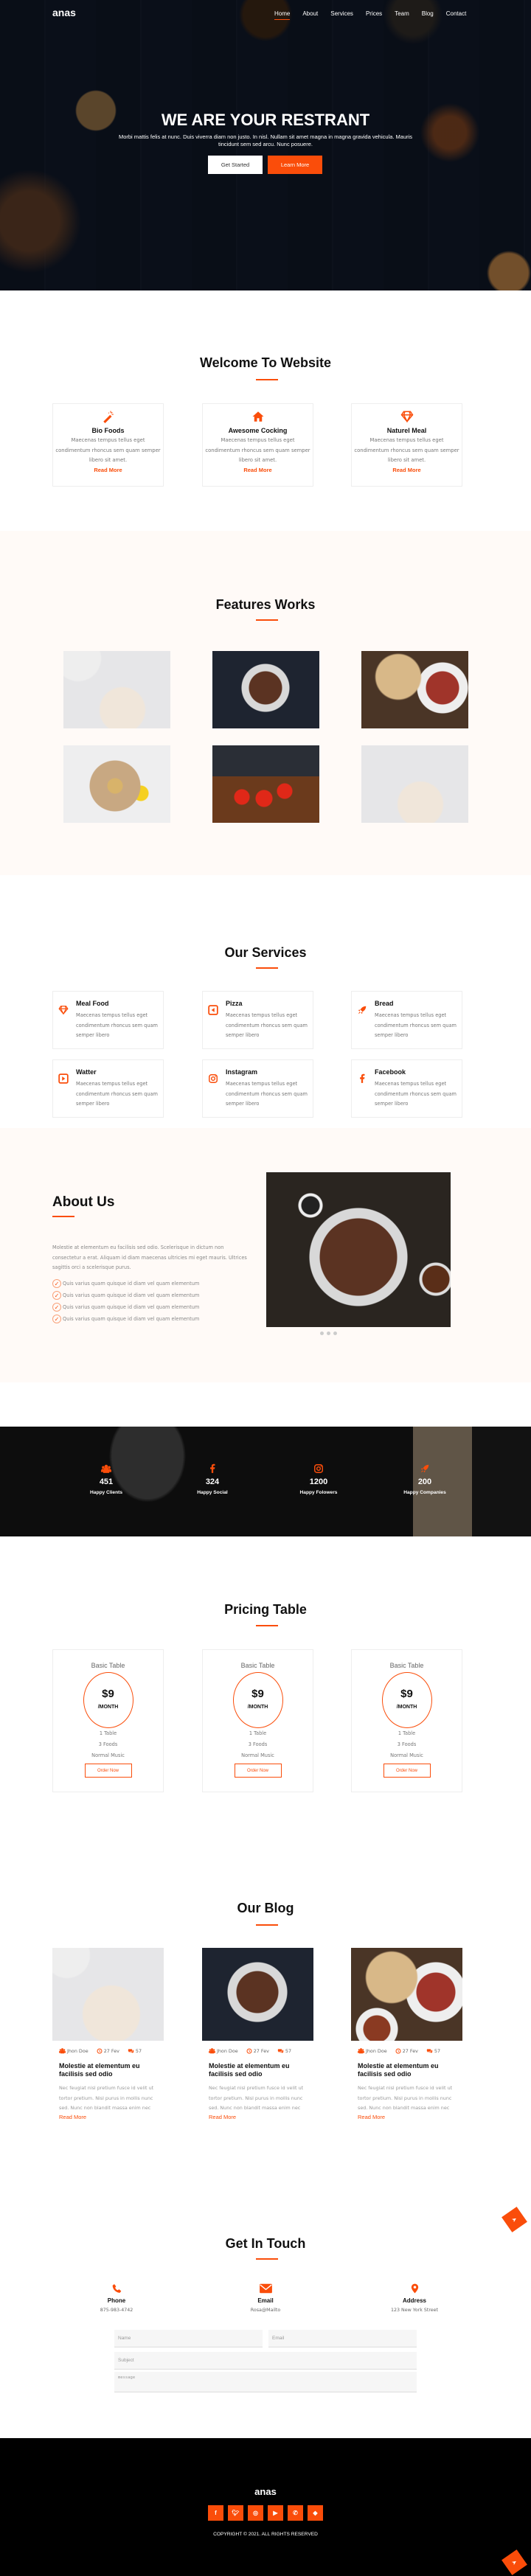 Image resolution: width=531 pixels, height=2576 pixels. I want to click on plan-name: Basic Table, so click(108, 1666).